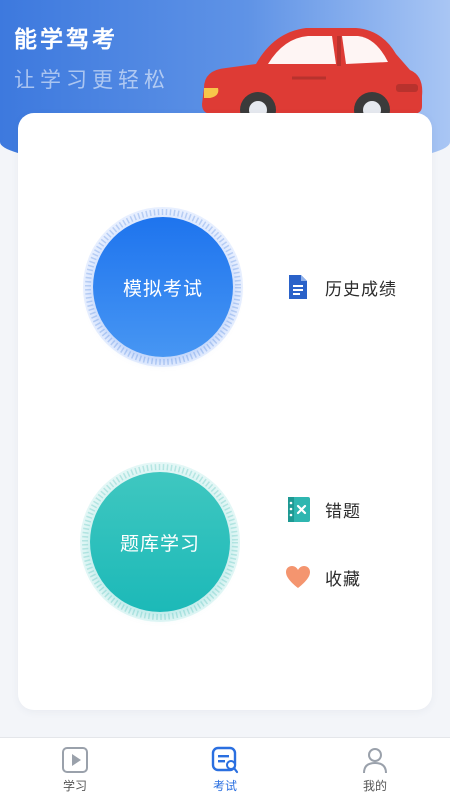 This screenshot has width=450, height=801. I want to click on history-scores-link: 历史成绩, so click(341, 287).